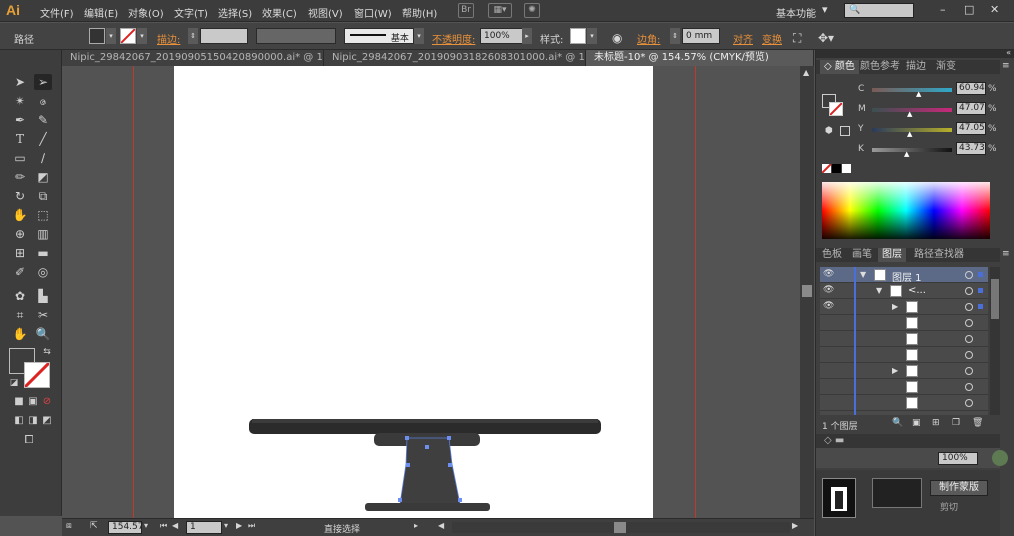 The width and height of the screenshot is (1014, 536). Describe the element at coordinates (946, 67) in the screenshot. I see `tab-gradient: 渐变` at that location.